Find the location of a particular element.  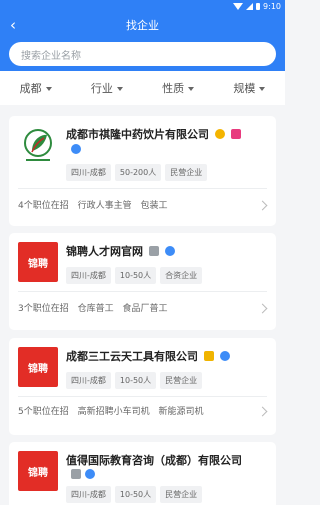

company-tags: 四川-成都 50-200人 民营企业 is located at coordinates (137, 172).